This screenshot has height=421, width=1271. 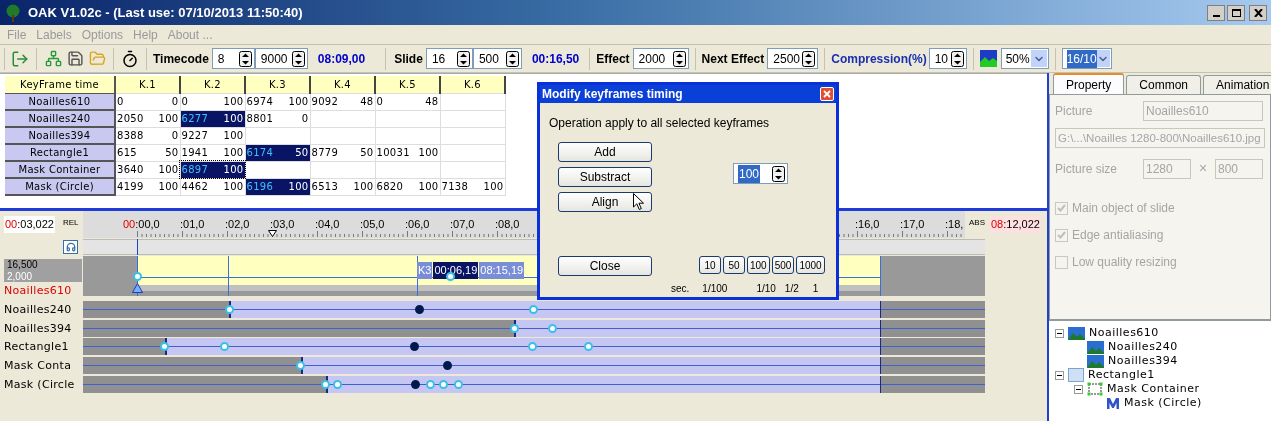 What do you see at coordinates (147, 118) in the screenshot?
I see `keyframe-cell: 2050 100` at bounding box center [147, 118].